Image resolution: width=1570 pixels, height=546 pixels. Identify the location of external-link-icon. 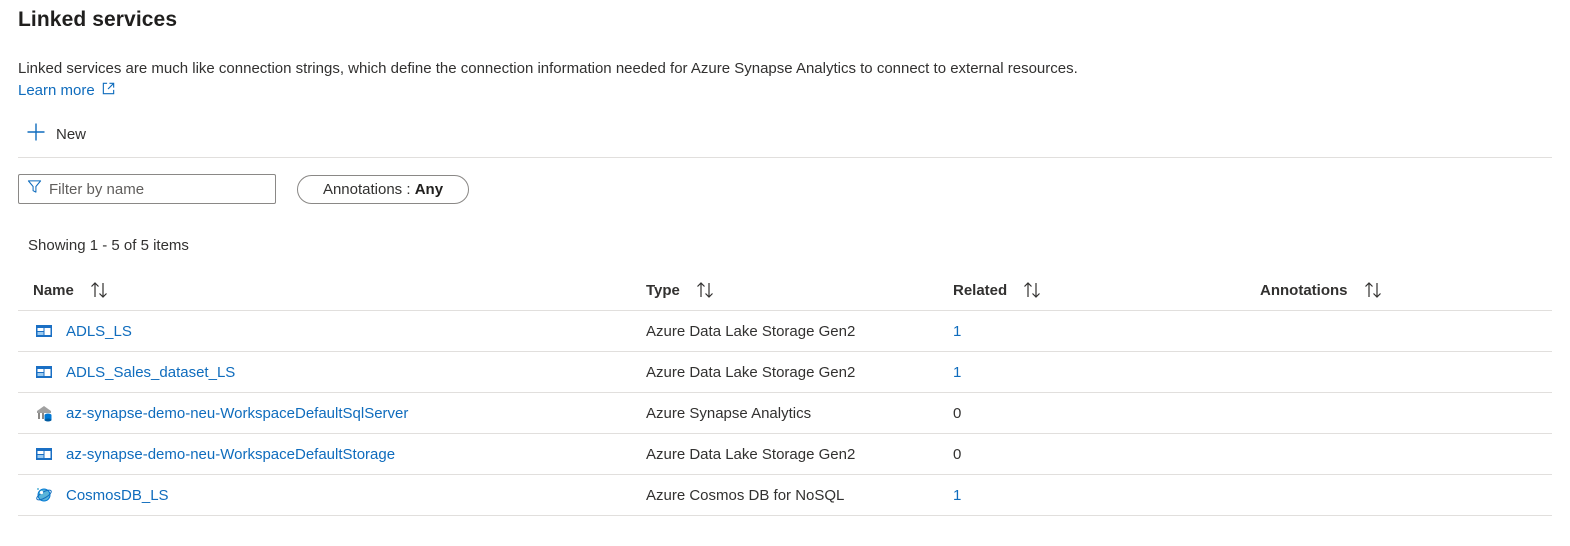
(108, 90).